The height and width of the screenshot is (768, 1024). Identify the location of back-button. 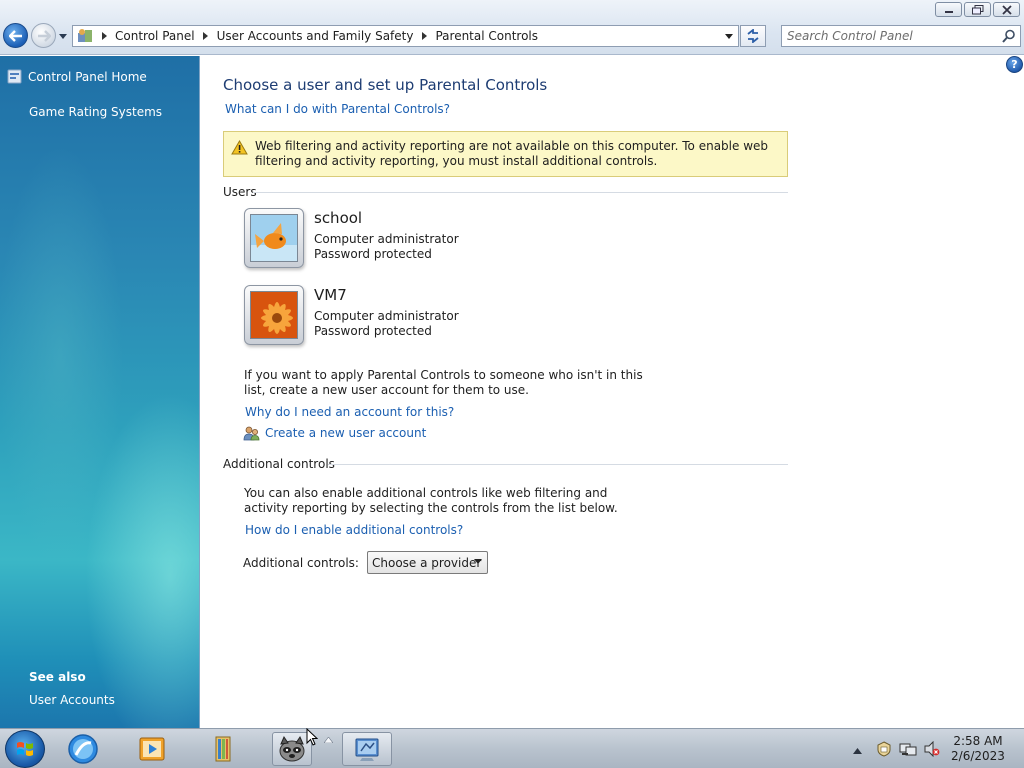
(15, 35).